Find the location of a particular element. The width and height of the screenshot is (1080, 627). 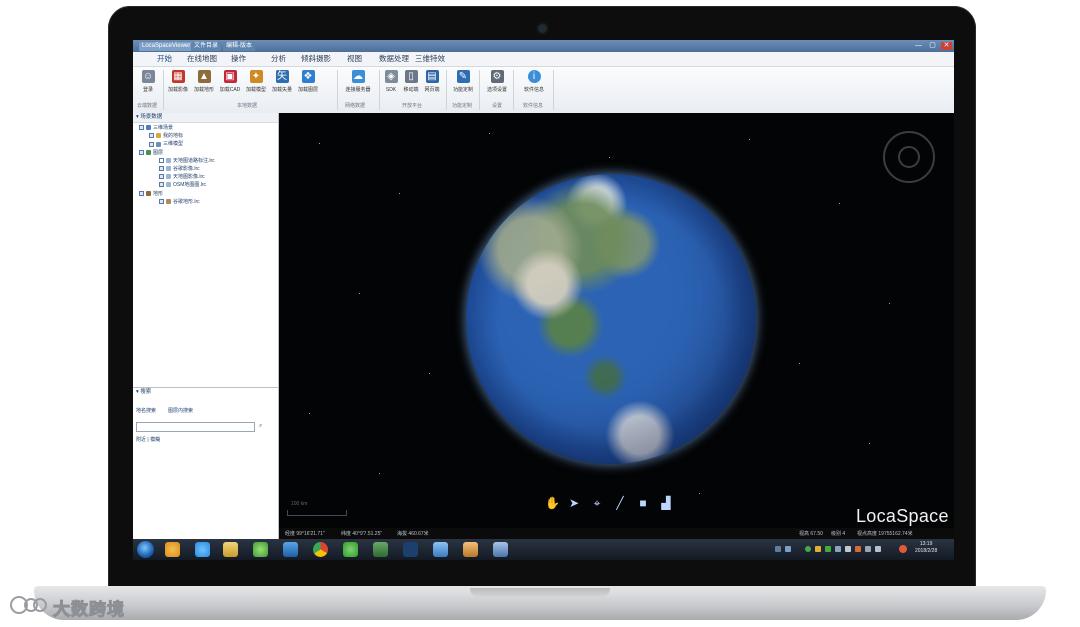

explorer-folder-icon is located at coordinates (230, 549).